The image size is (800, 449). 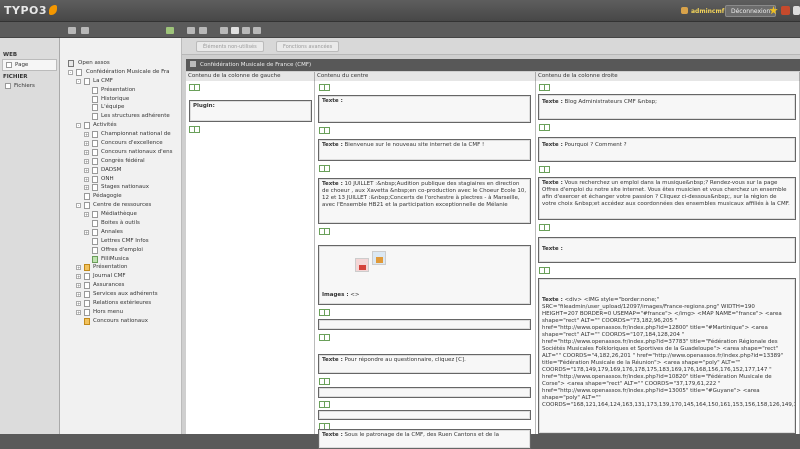 I want to click on tree-node: + Relations extérieures, so click(x=120, y=303).